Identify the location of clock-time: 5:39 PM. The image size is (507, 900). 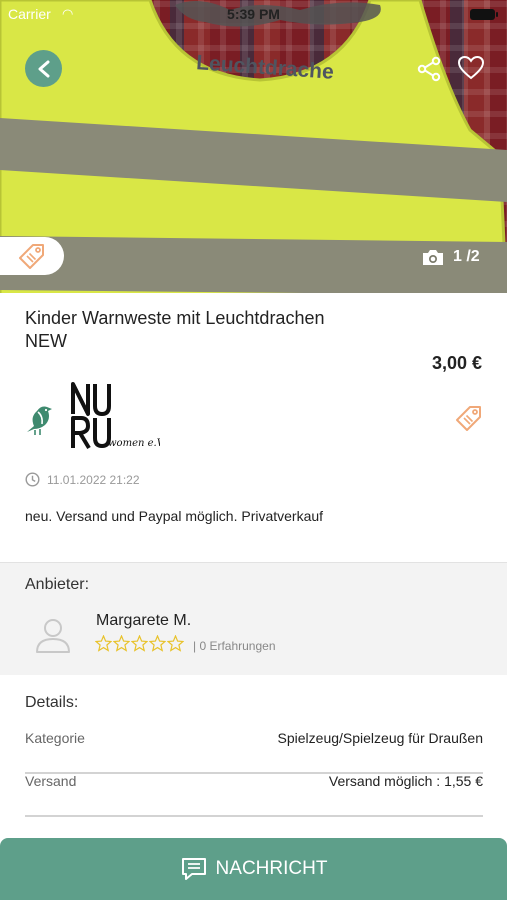
(253, 14).